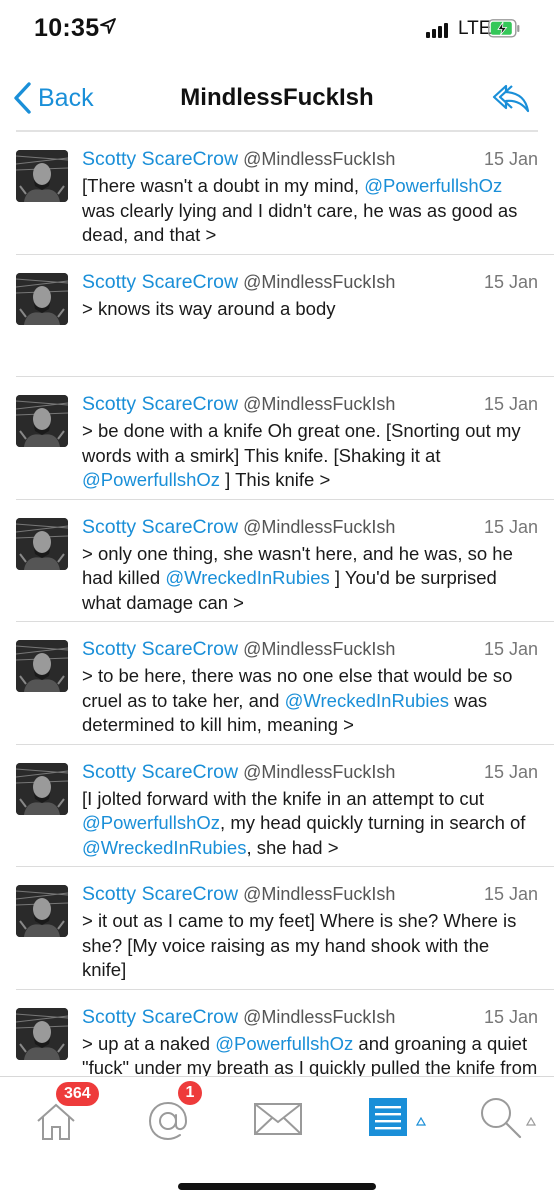 Image resolution: width=554 pixels, height=1200 pixels. What do you see at coordinates (275, 479) in the screenshot?
I see `tweet-text-segment: ] This knife >` at bounding box center [275, 479].